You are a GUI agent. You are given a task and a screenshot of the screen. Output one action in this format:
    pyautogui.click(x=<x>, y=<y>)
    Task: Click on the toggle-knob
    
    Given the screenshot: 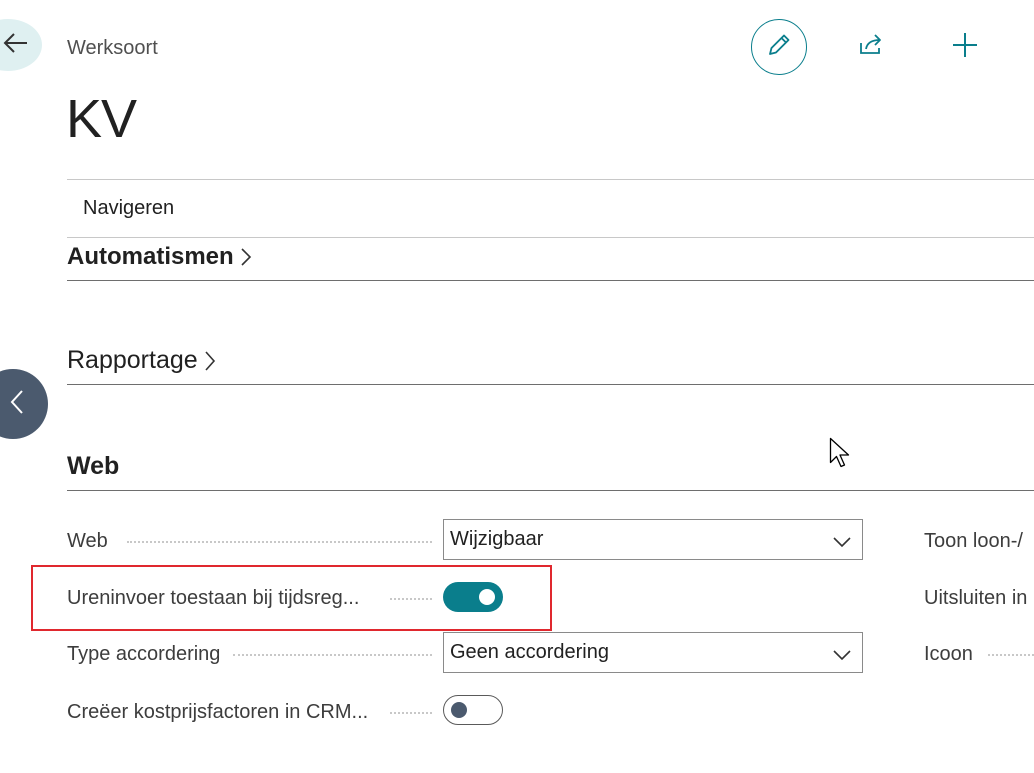 What is the action you would take?
    pyautogui.click(x=459, y=710)
    